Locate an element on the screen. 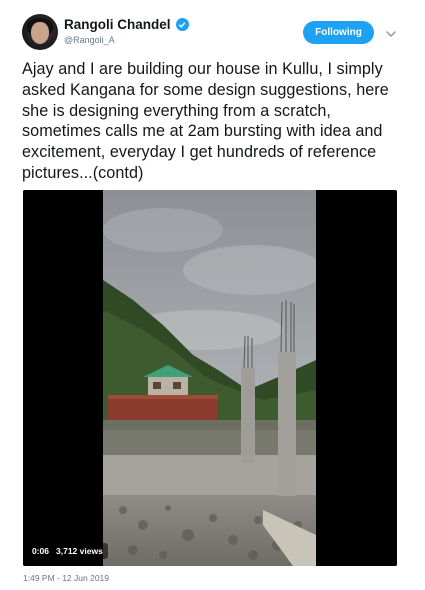  avatar is located at coordinates (40, 32).